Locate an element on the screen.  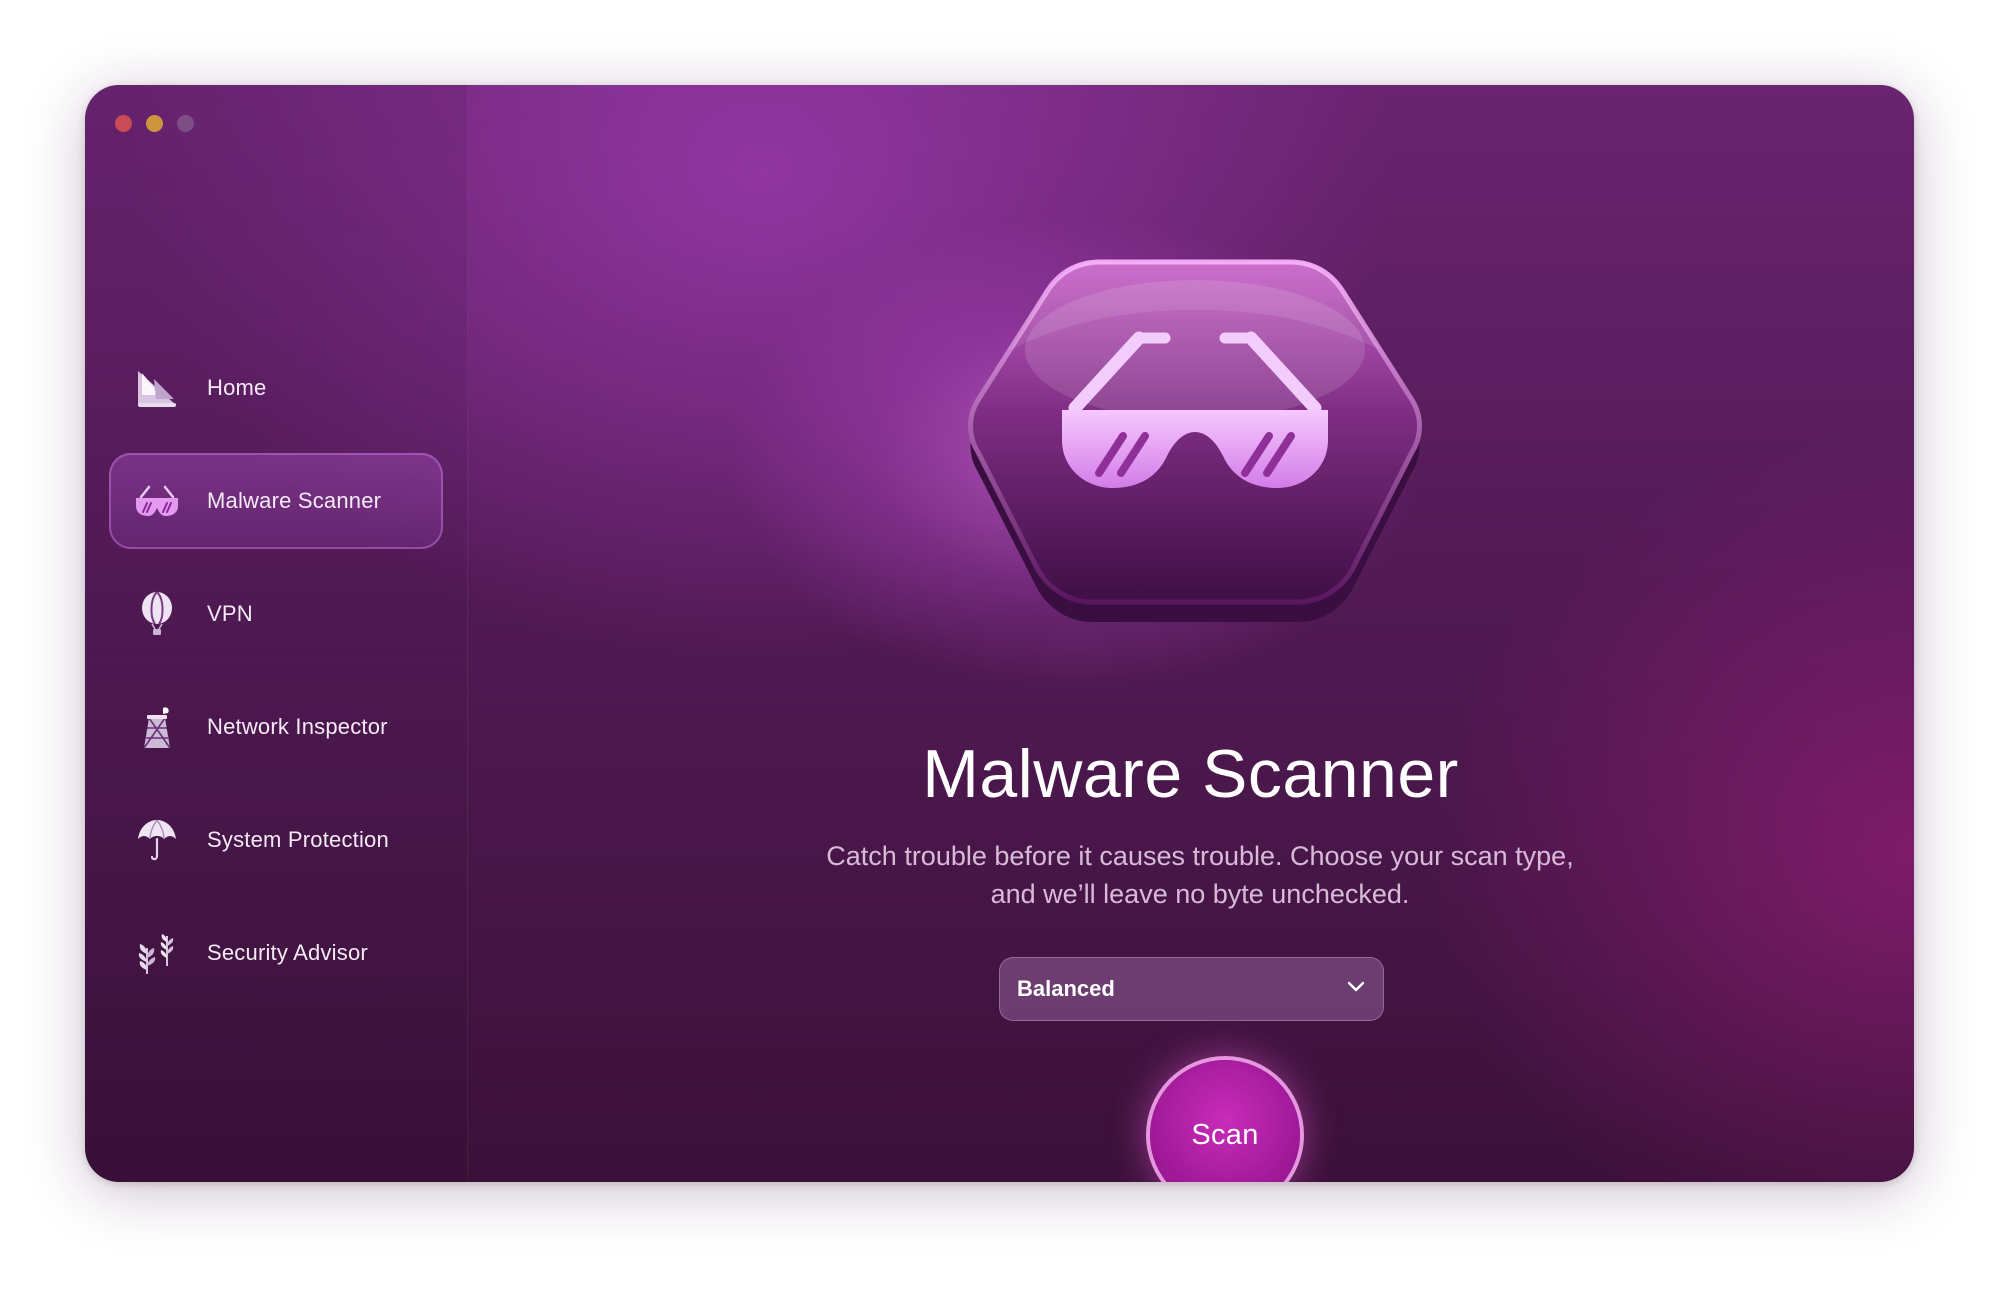
subtitle-line: and we’ll leave no byte unchecked. is located at coordinates (1200, 894).